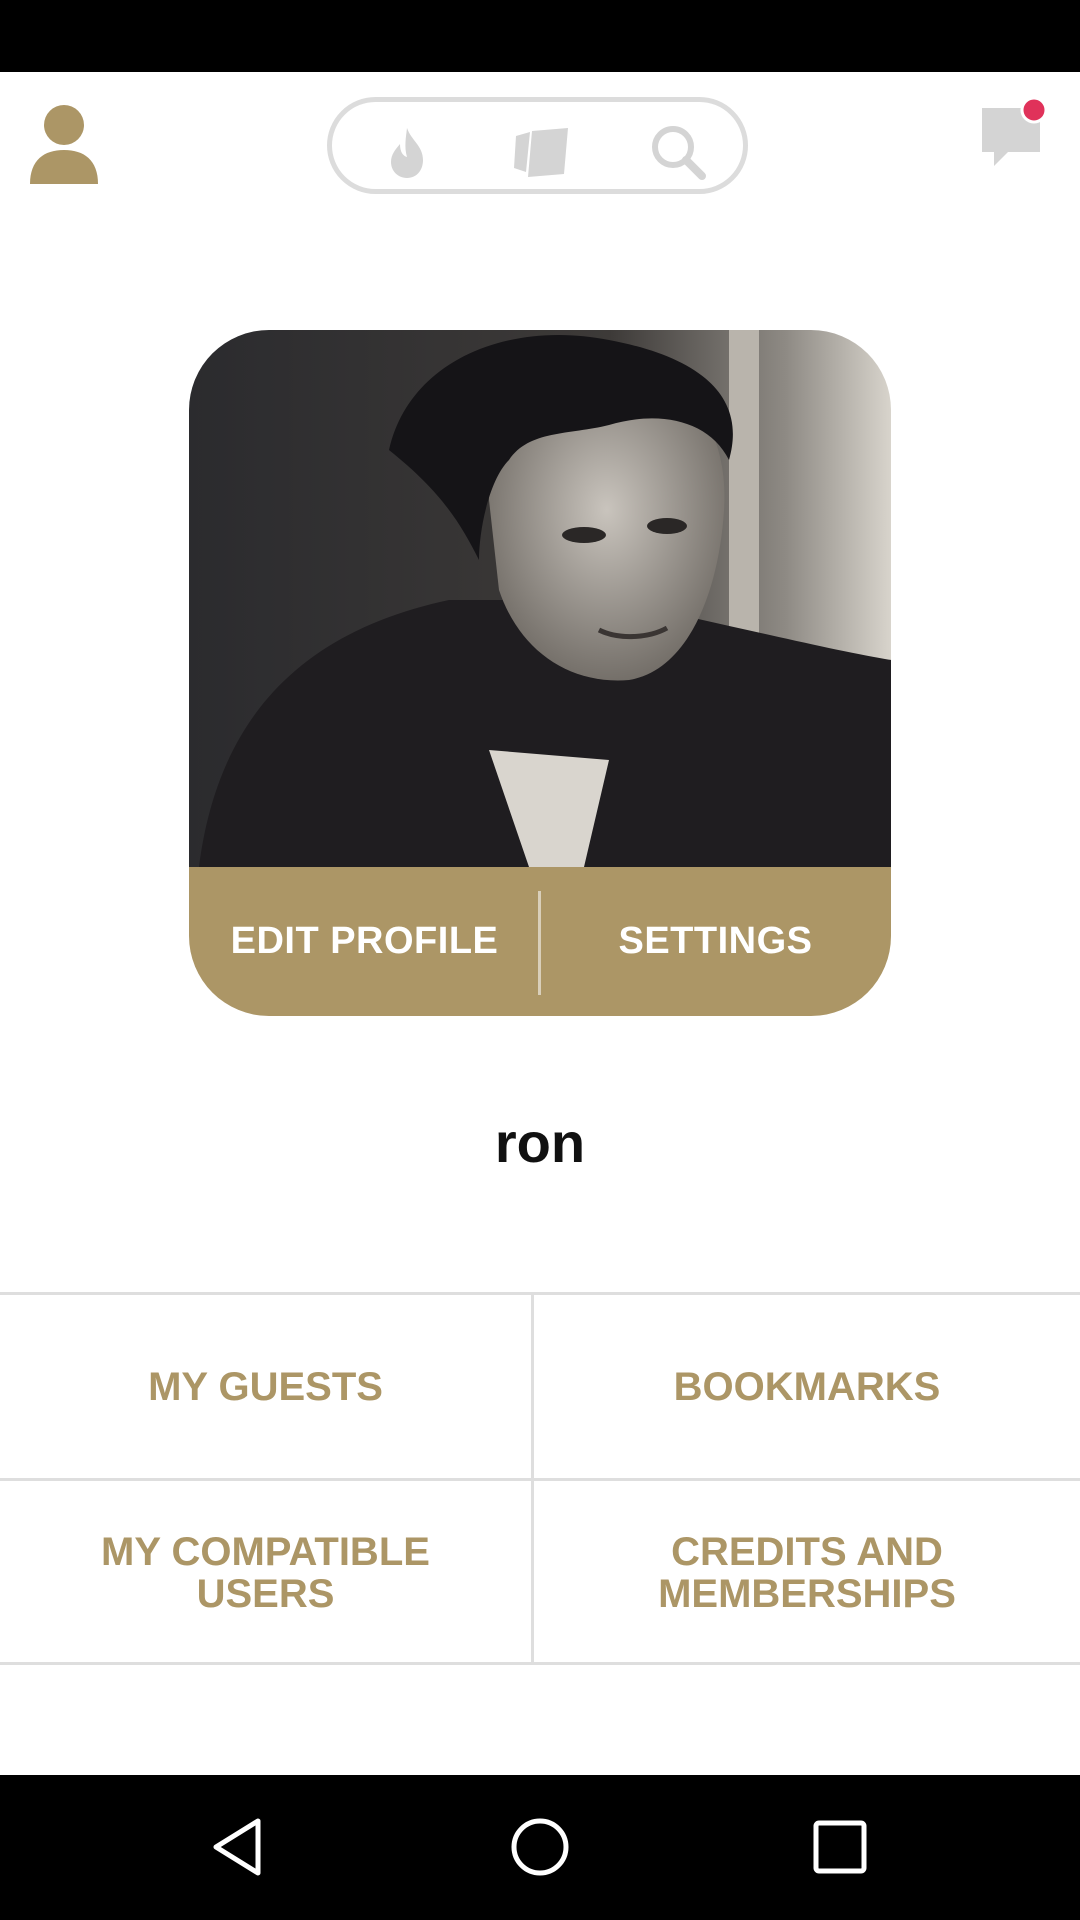  Describe the element at coordinates (540, 36) in the screenshot. I see `status-bar` at that location.